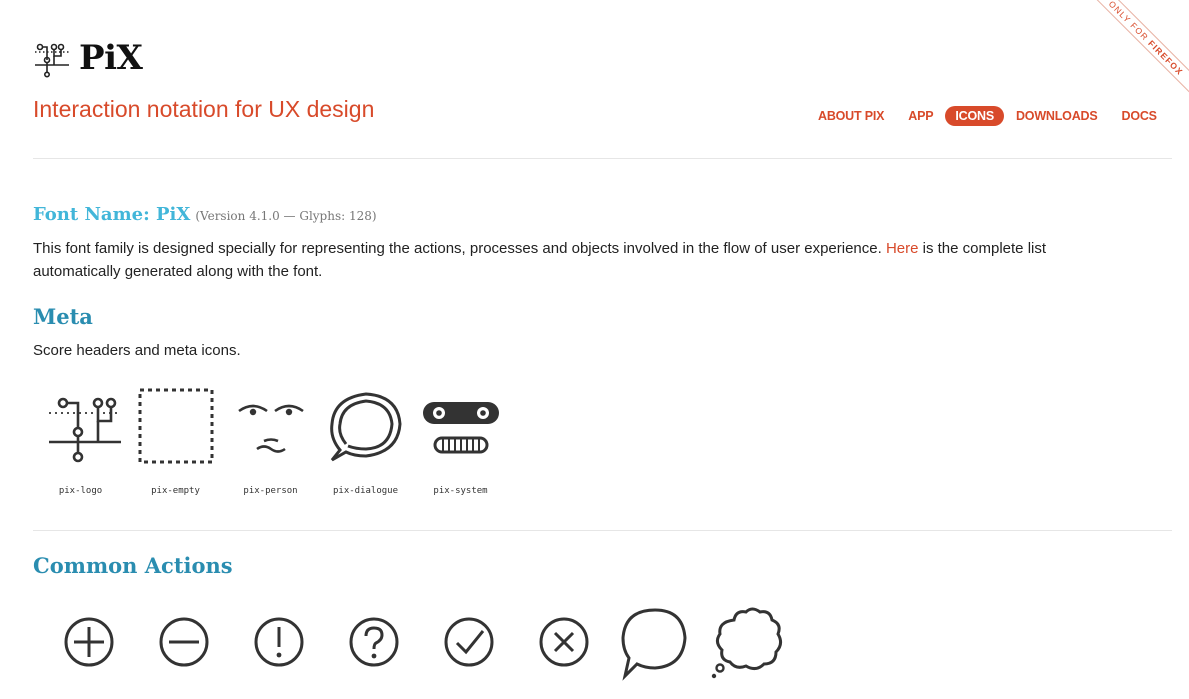  What do you see at coordinates (270, 491) in the screenshot?
I see `glyph-label: pix-person` at bounding box center [270, 491].